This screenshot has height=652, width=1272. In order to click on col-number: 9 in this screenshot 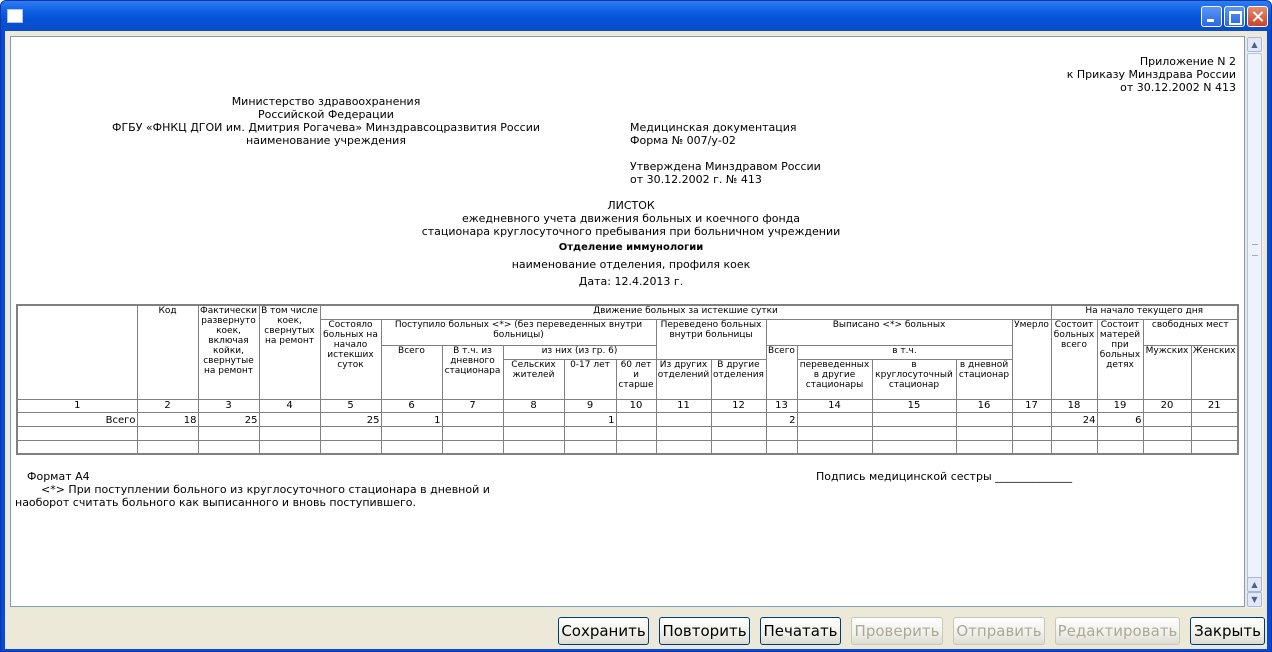, I will do `click(590, 405)`.